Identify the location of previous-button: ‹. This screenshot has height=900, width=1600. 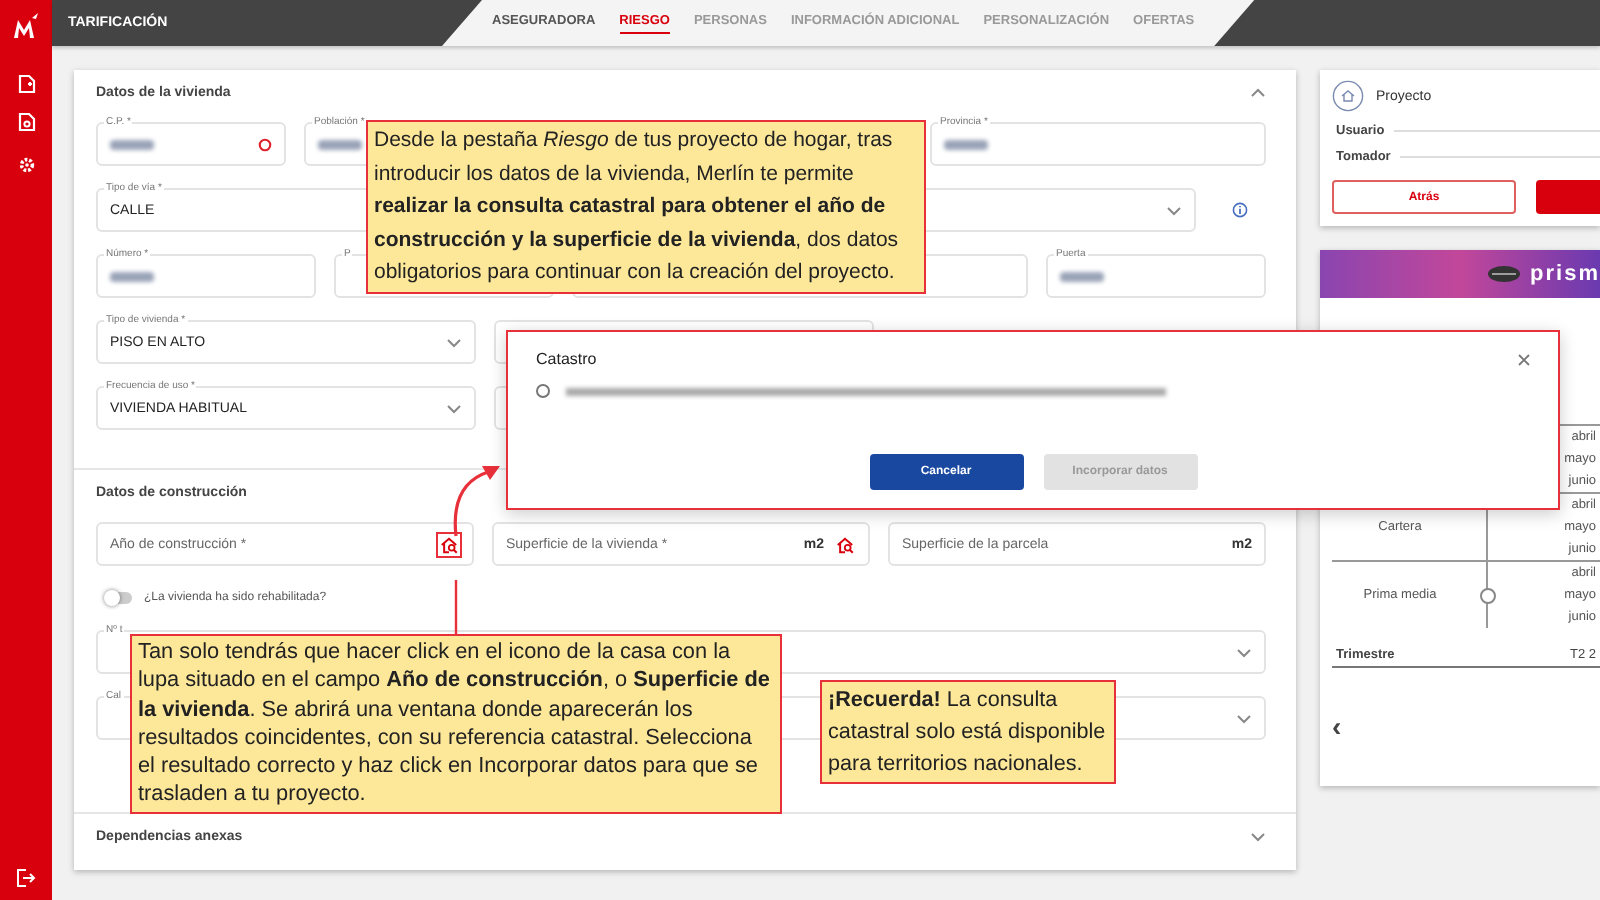
(1337, 726).